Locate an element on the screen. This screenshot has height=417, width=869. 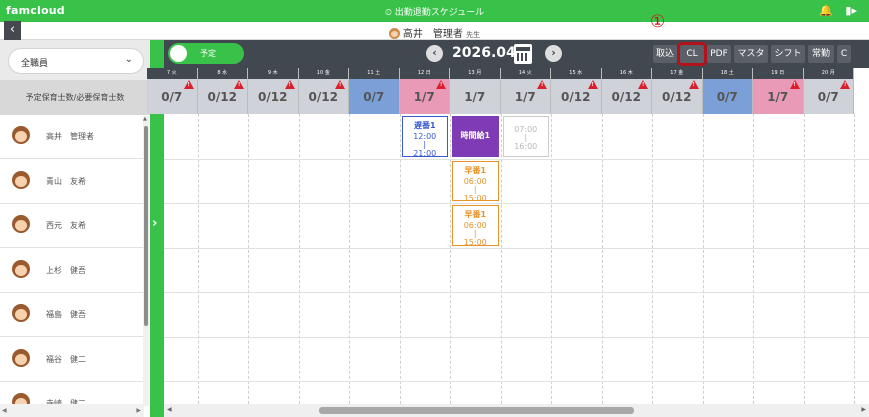
shift-block: 07:00 | 16:00 is located at coordinates (525, 136).